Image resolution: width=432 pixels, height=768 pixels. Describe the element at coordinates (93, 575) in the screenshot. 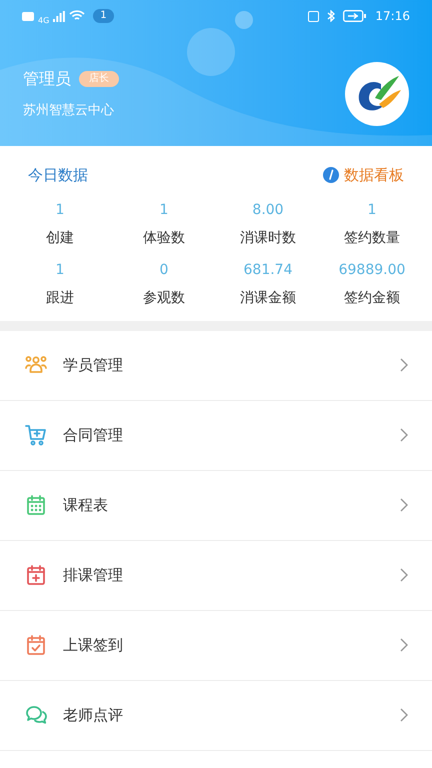

I see `menu-label: 排课管理` at that location.